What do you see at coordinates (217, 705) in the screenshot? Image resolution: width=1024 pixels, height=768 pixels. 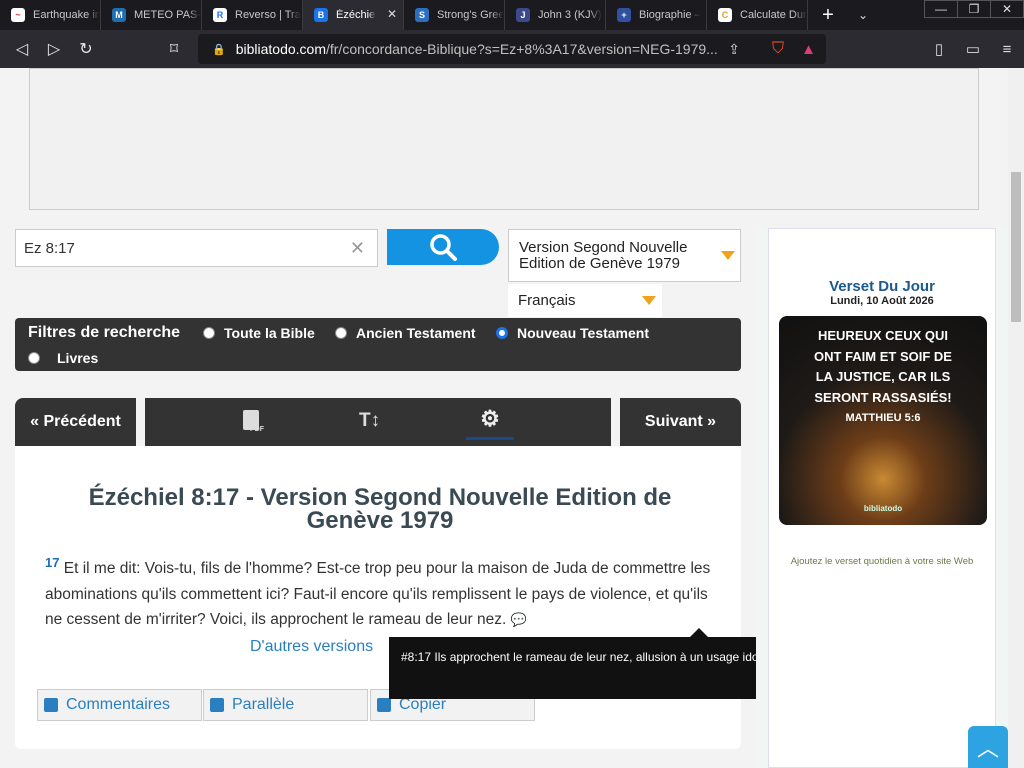 I see `columns-icon` at bounding box center [217, 705].